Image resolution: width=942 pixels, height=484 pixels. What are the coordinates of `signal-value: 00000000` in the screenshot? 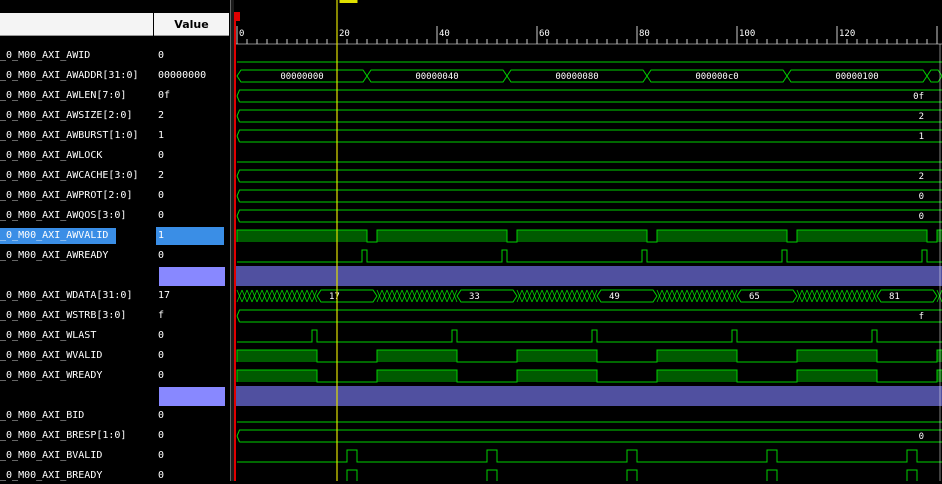 It's located at (193, 76).